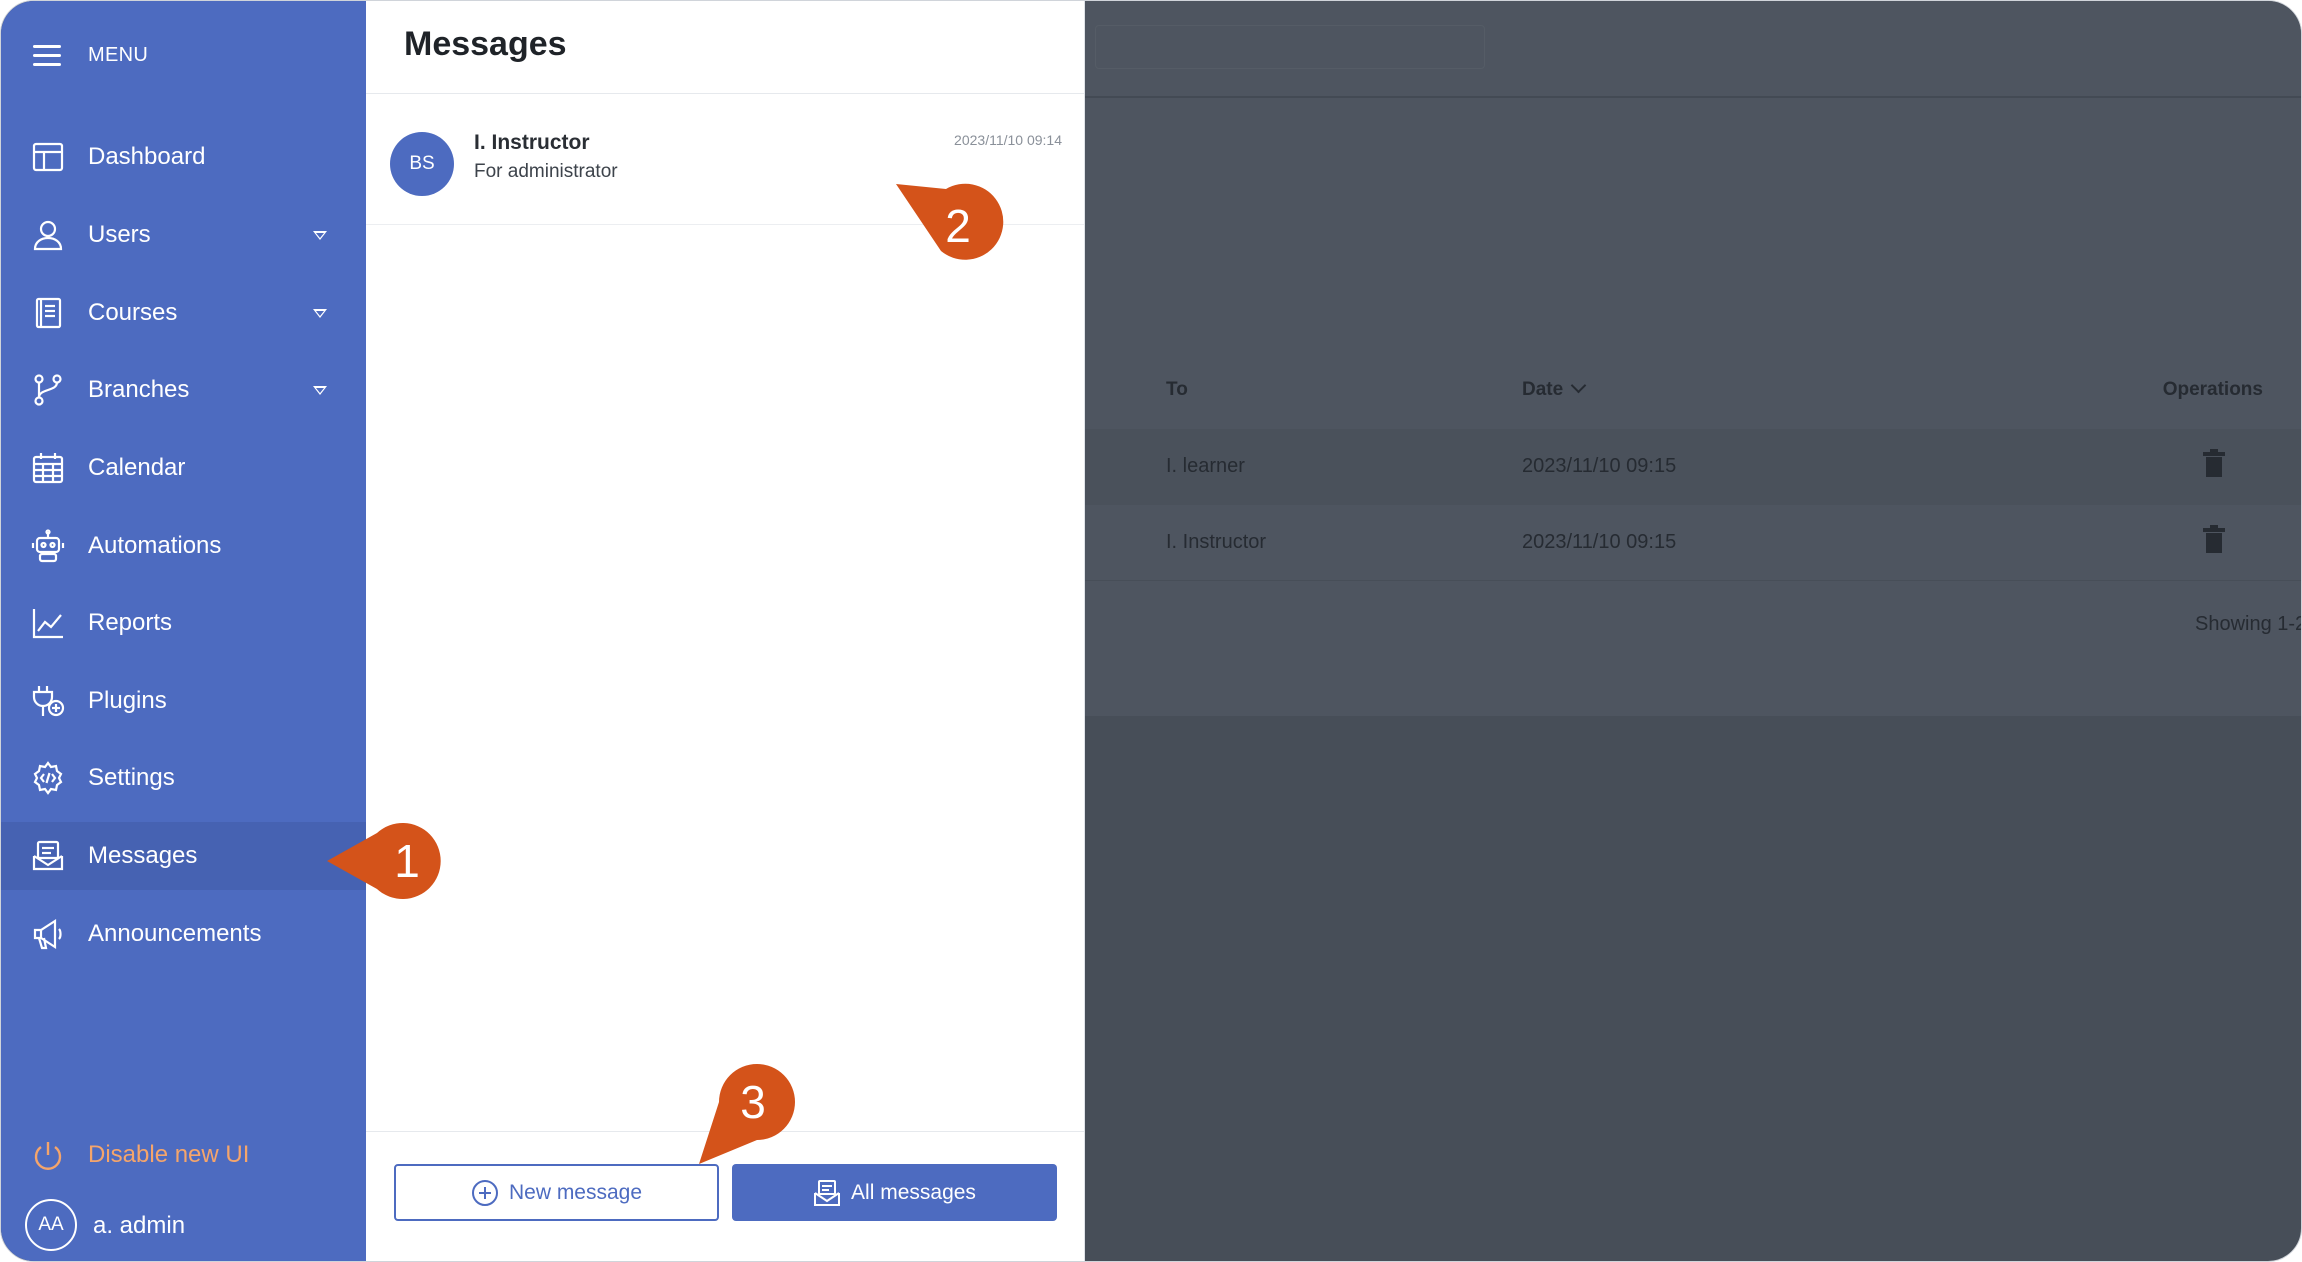  Describe the element at coordinates (47, 55) in the screenshot. I see `hamburger-icon` at that location.